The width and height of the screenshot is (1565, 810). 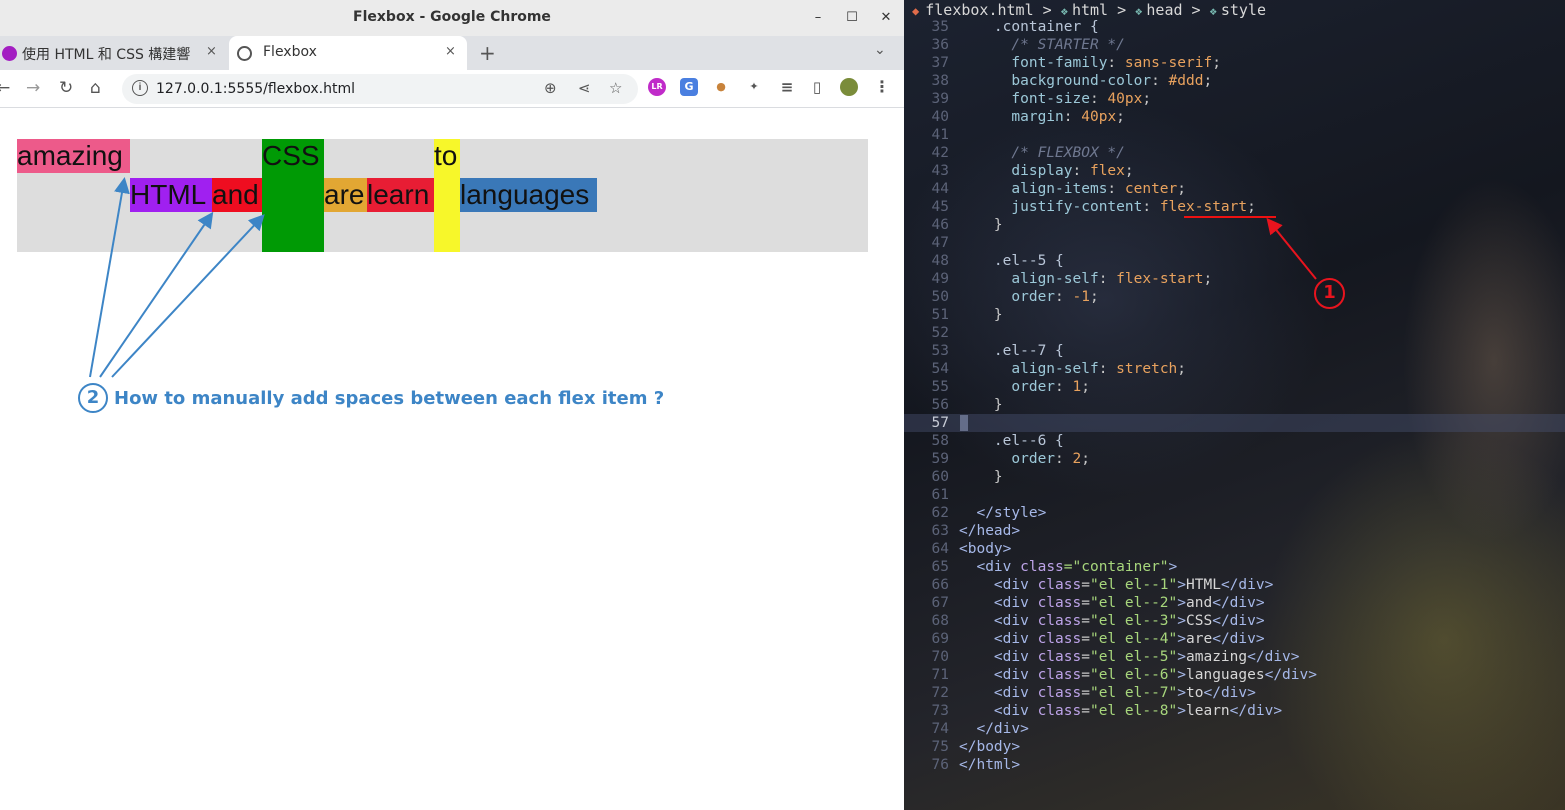 What do you see at coordinates (886, 18) in the screenshot?
I see `close-window-button: ✕` at bounding box center [886, 18].